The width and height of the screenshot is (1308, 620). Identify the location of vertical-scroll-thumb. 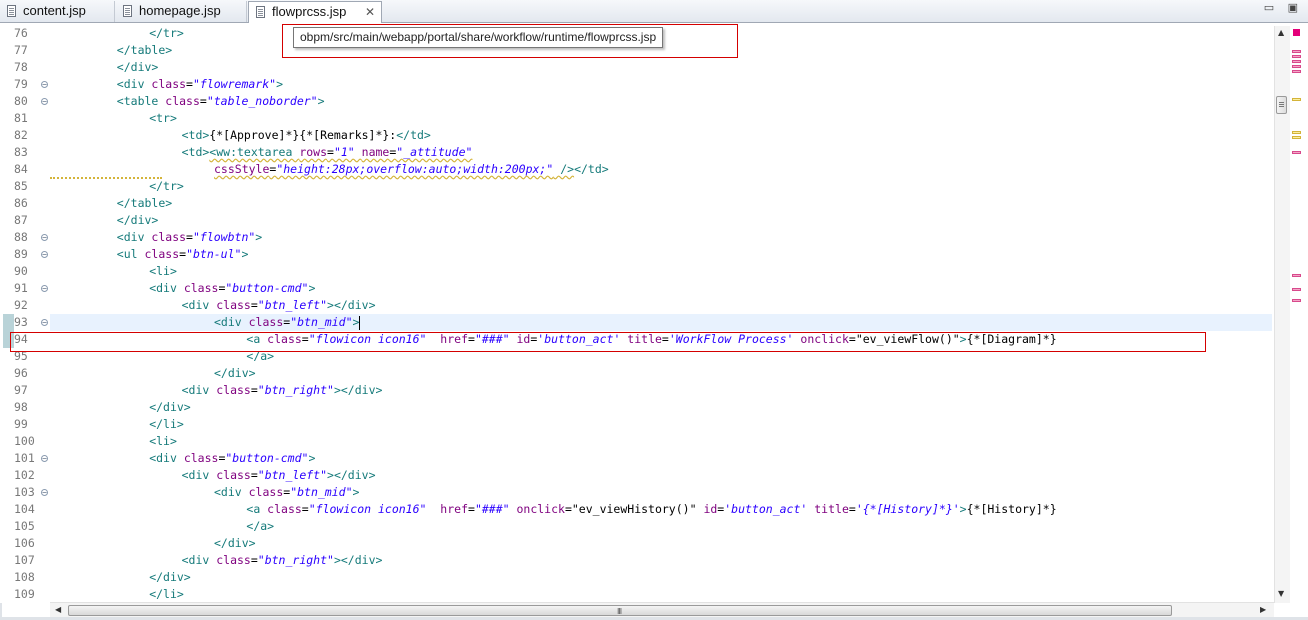
(1281, 105).